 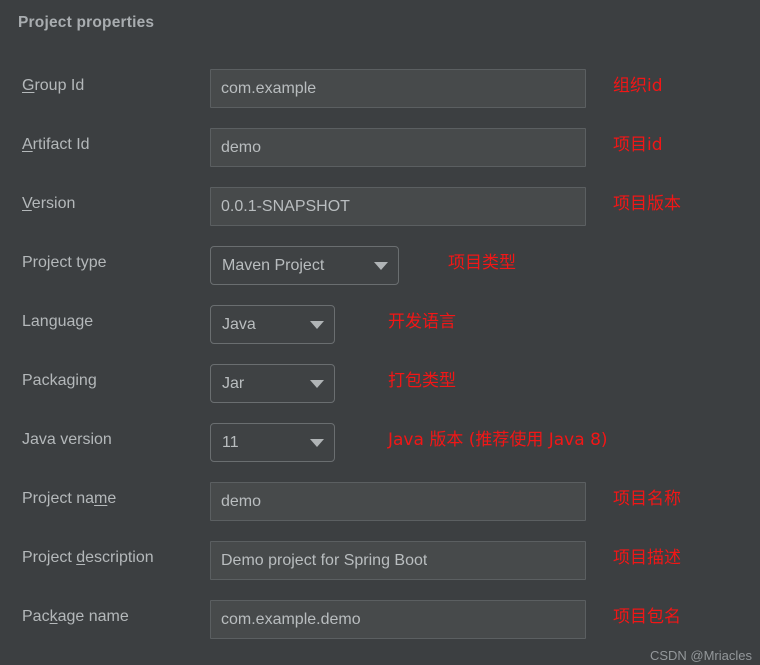 I want to click on annotation-project-name: 项目名称, so click(x=647, y=499).